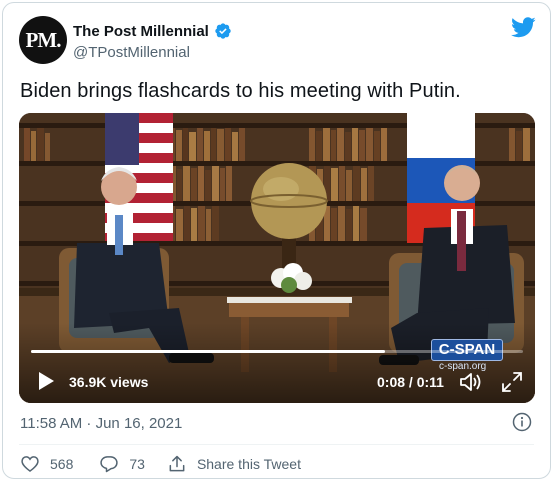 Image resolution: width=554 pixels, height=482 pixels. I want to click on share-button: Share this Tweet, so click(234, 464).